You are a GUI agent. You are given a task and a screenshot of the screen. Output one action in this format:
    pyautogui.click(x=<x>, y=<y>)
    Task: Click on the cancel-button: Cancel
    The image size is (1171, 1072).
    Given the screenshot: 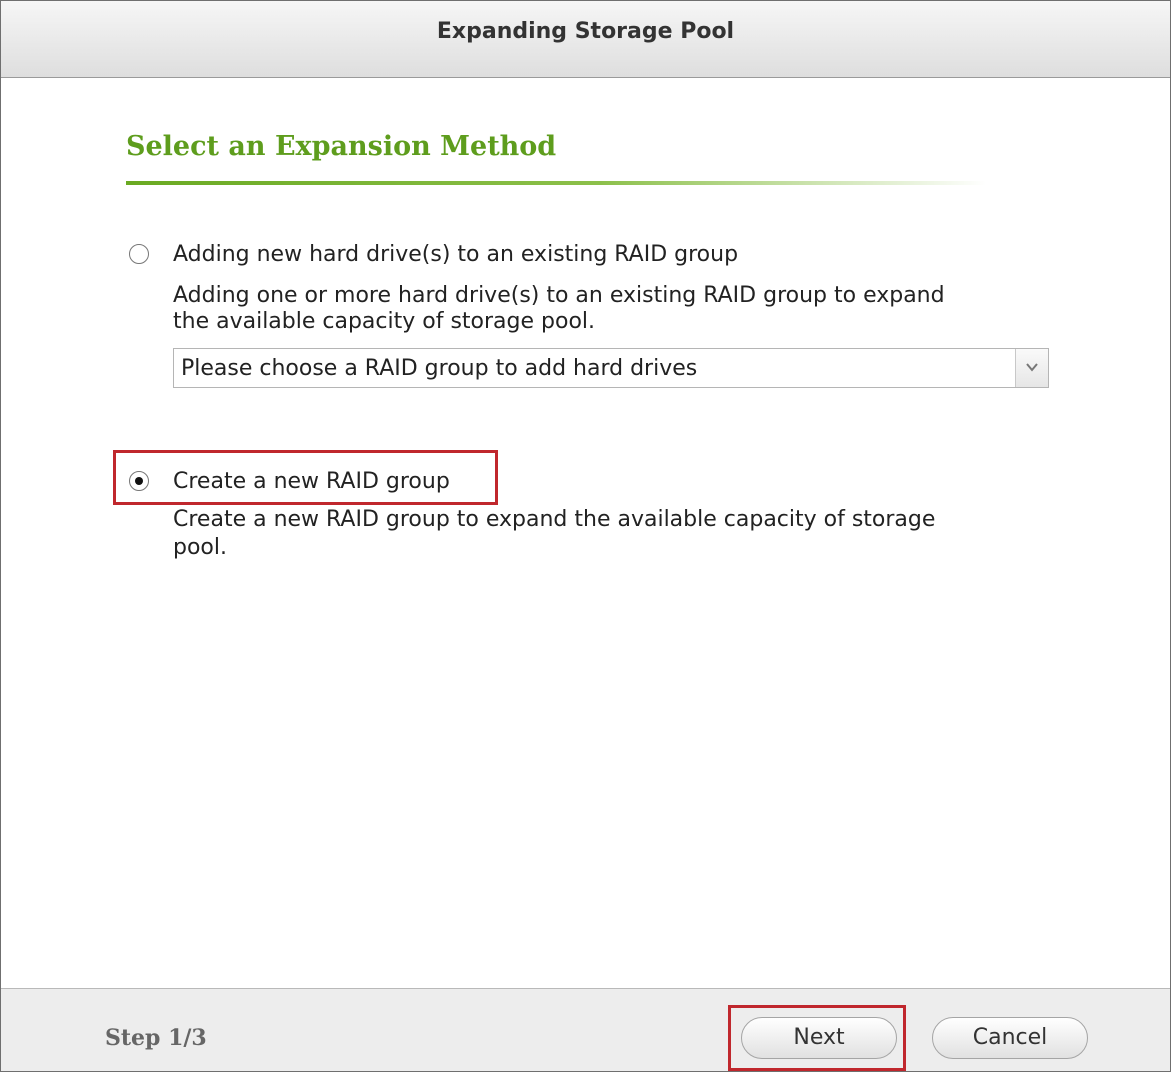 What is the action you would take?
    pyautogui.click(x=1010, y=1038)
    